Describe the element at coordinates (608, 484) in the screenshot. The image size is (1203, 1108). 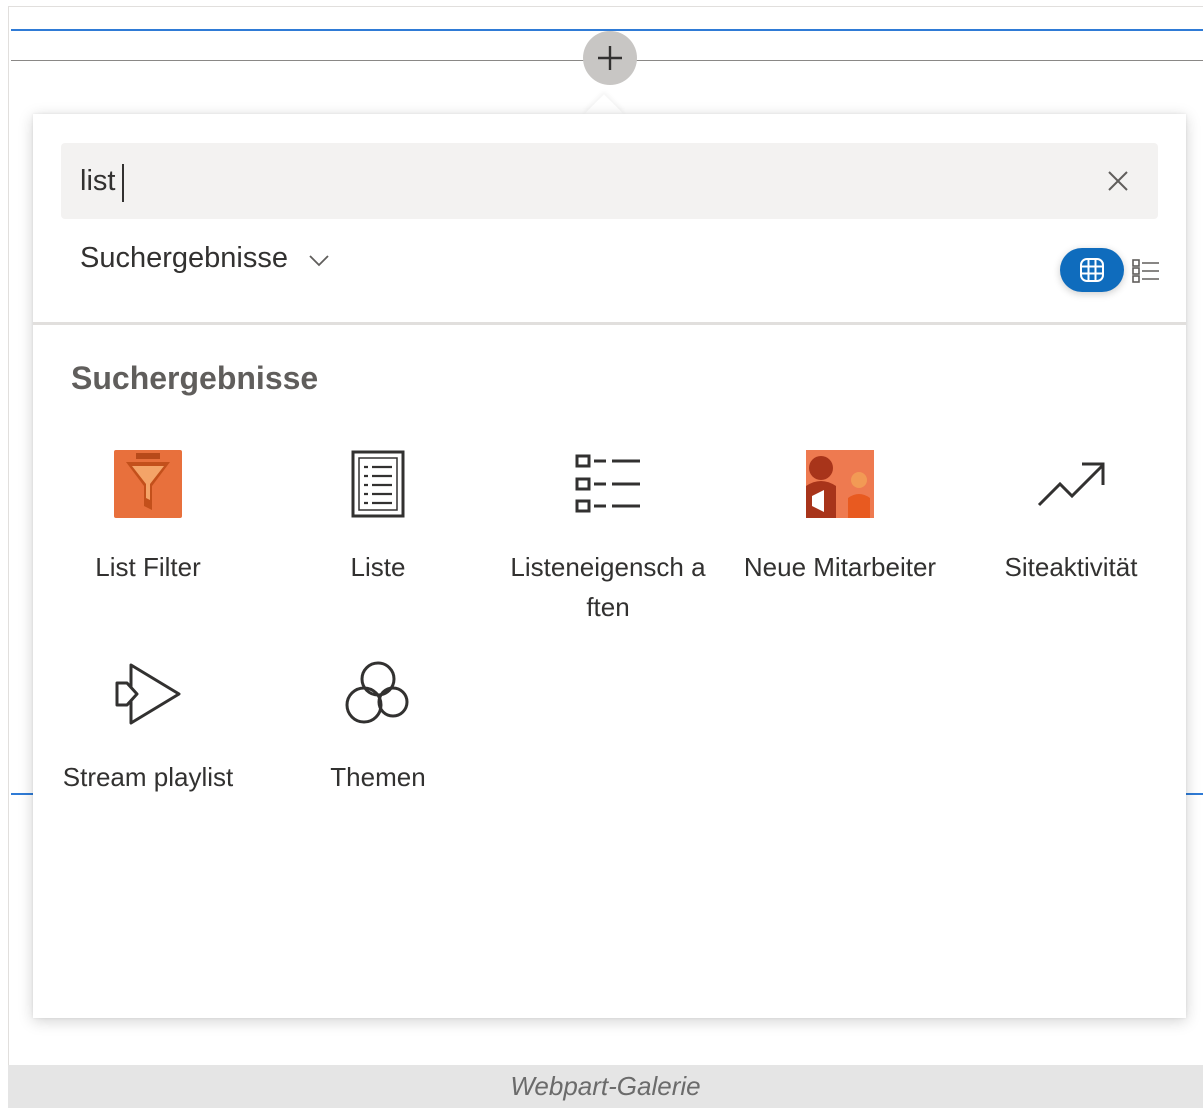
I see `list-properties-icon` at that location.